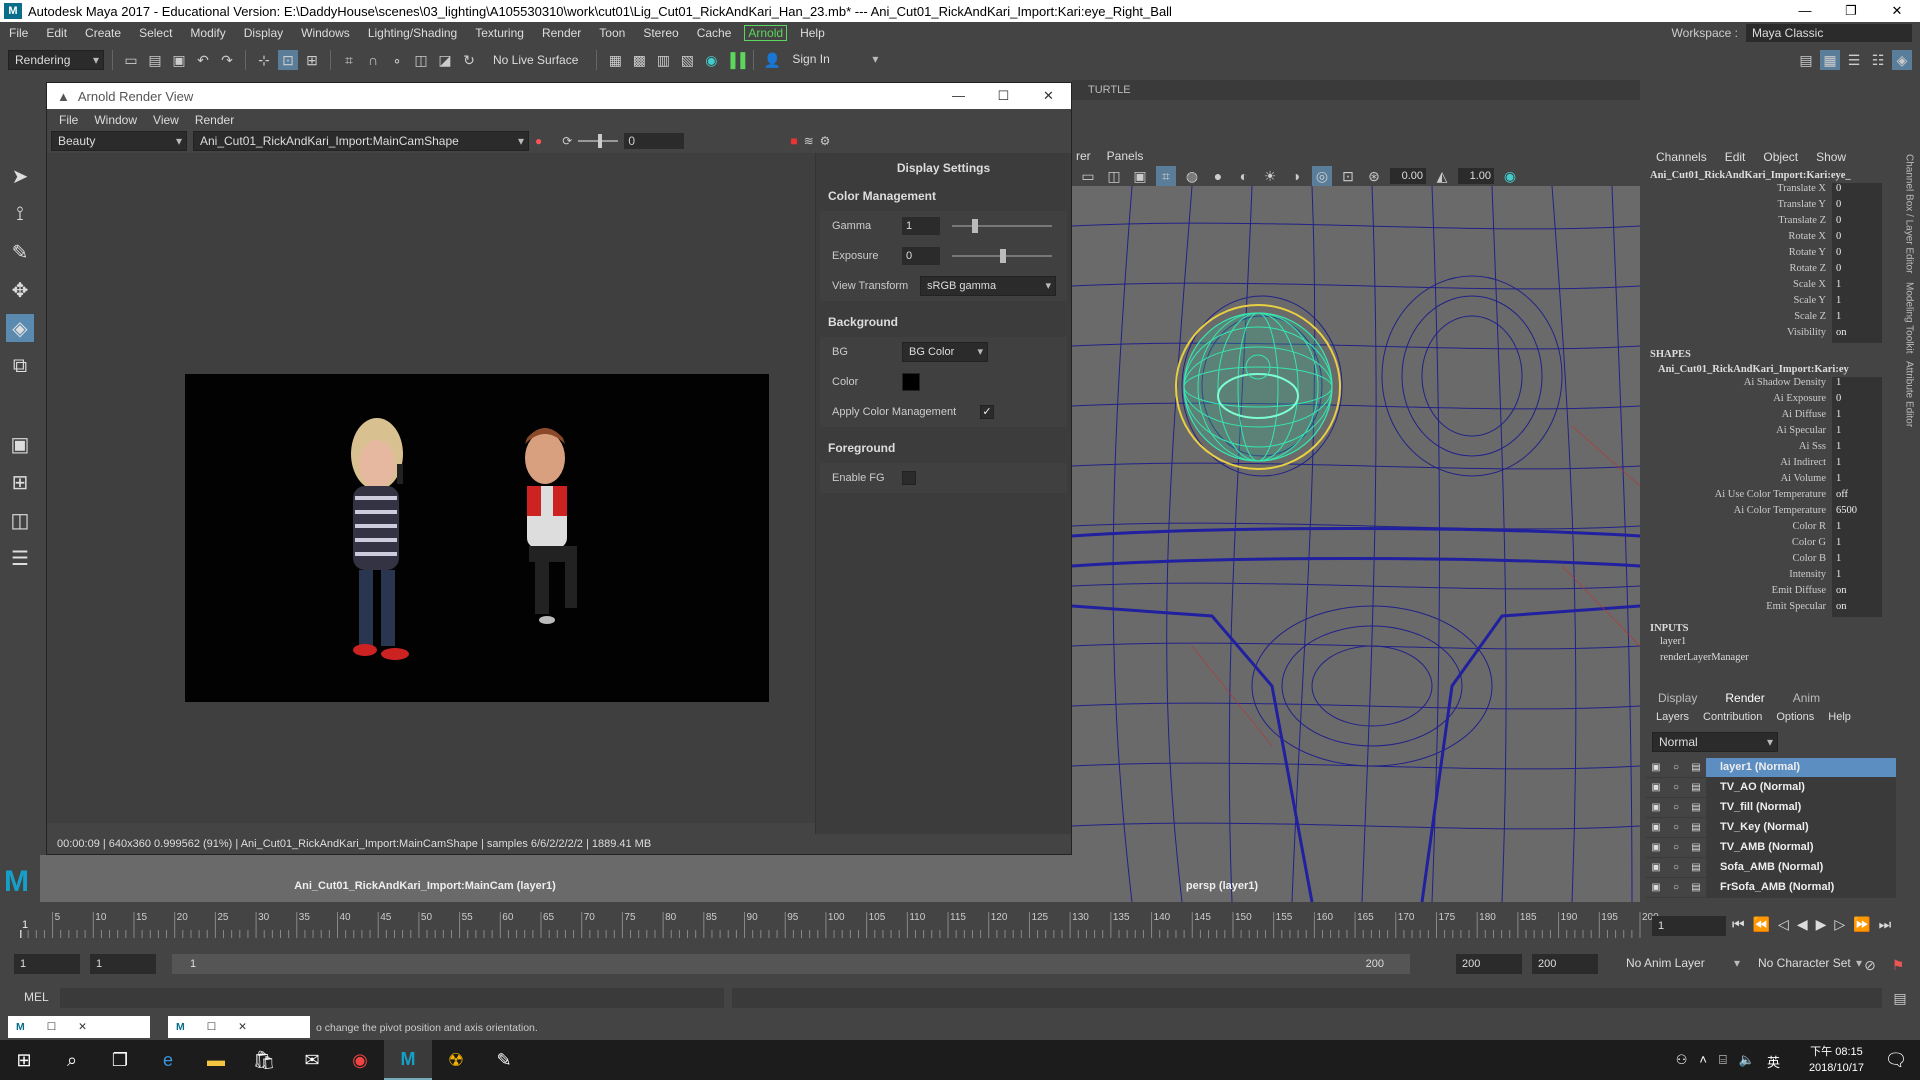 This screenshot has height=1080, width=1920. Describe the element at coordinates (921, 226) in the screenshot. I see `gamma-field: 1` at that location.